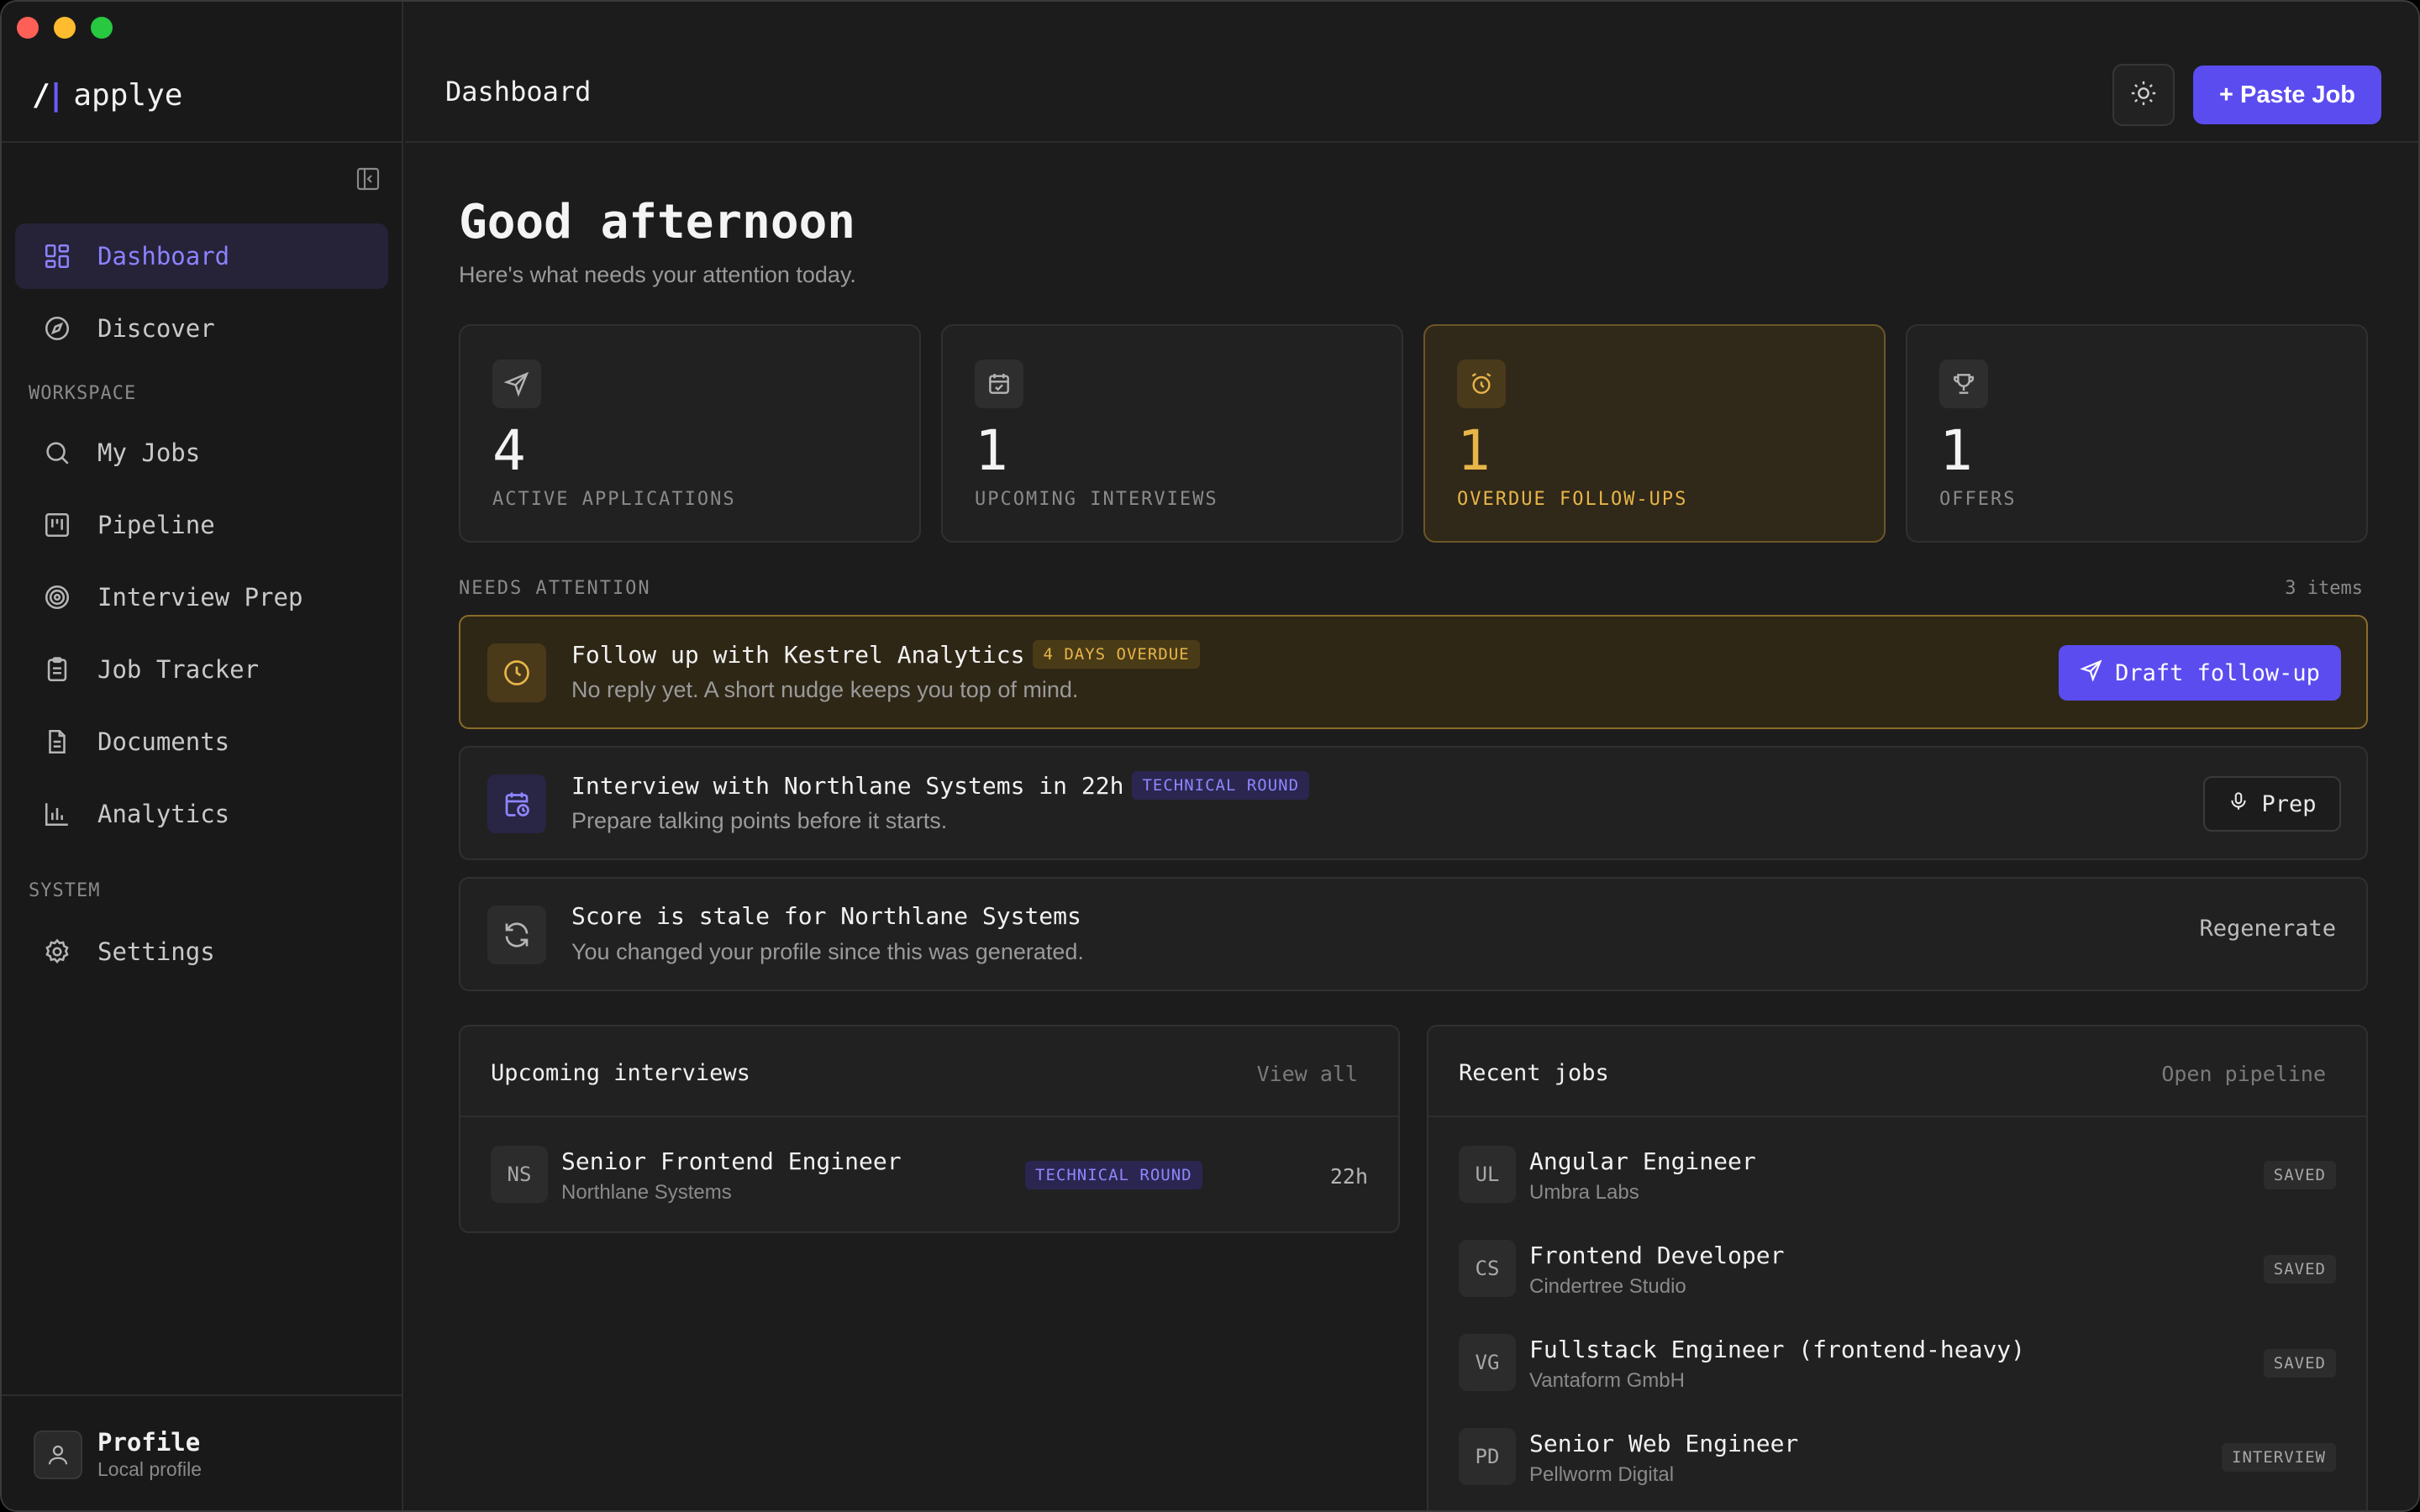 This screenshot has width=2420, height=1512. What do you see at coordinates (929, 1071) in the screenshot?
I see `card-header: Upcoming interviews View all` at bounding box center [929, 1071].